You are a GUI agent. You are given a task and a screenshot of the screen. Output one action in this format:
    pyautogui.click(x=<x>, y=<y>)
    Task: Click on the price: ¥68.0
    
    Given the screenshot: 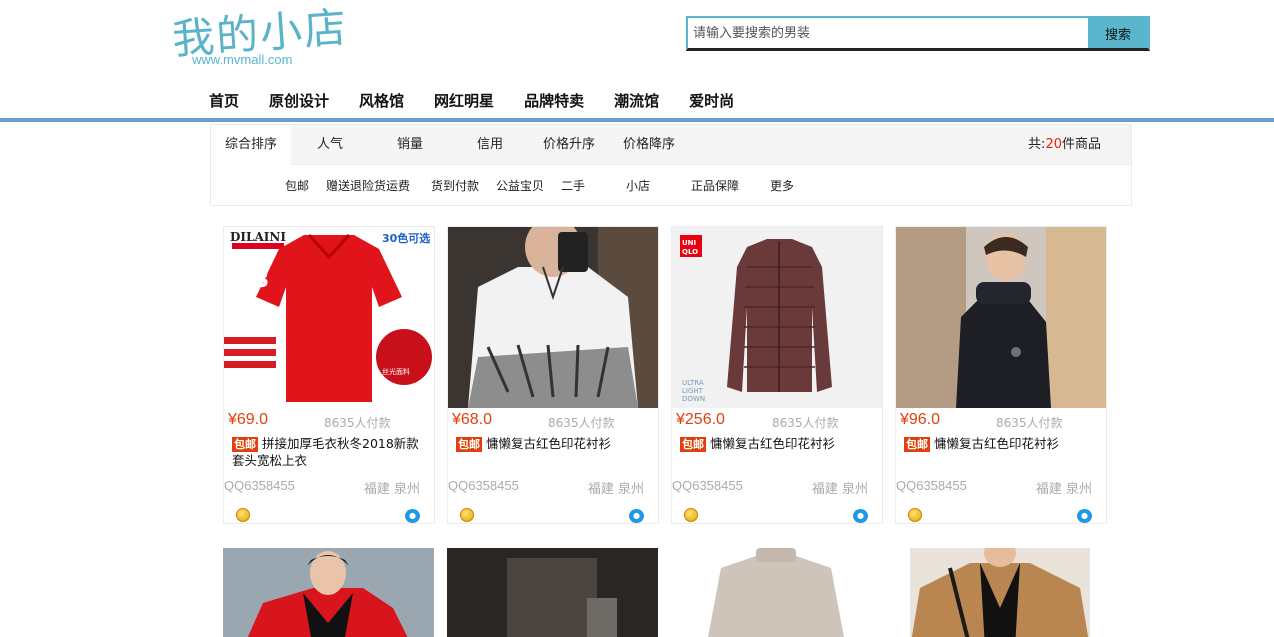 What is the action you would take?
    pyautogui.click(x=472, y=419)
    